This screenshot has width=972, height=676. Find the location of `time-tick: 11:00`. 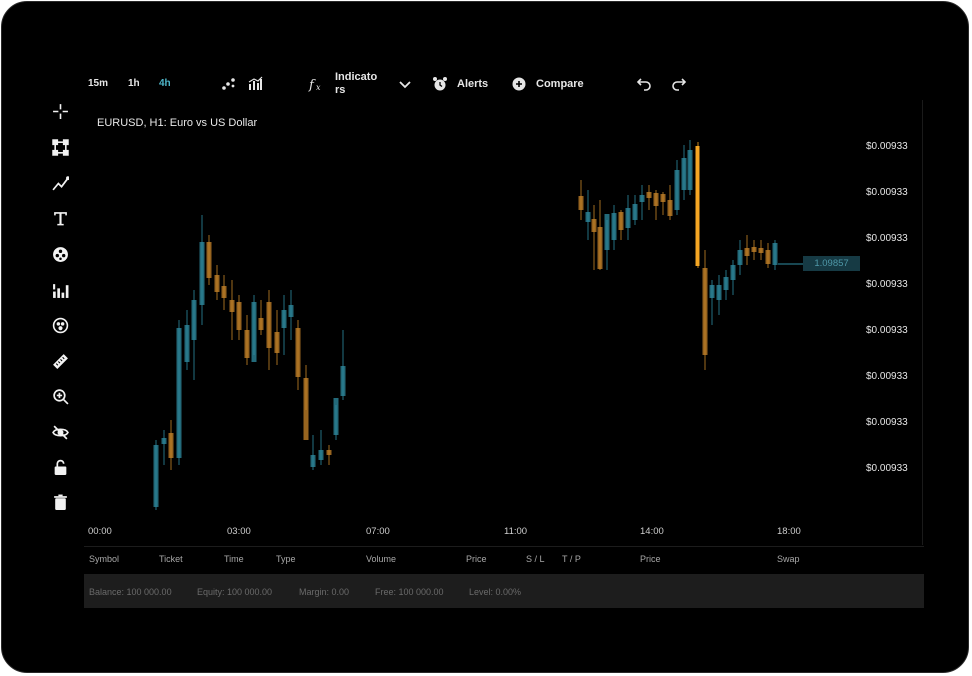

time-tick: 11:00 is located at coordinates (516, 531).